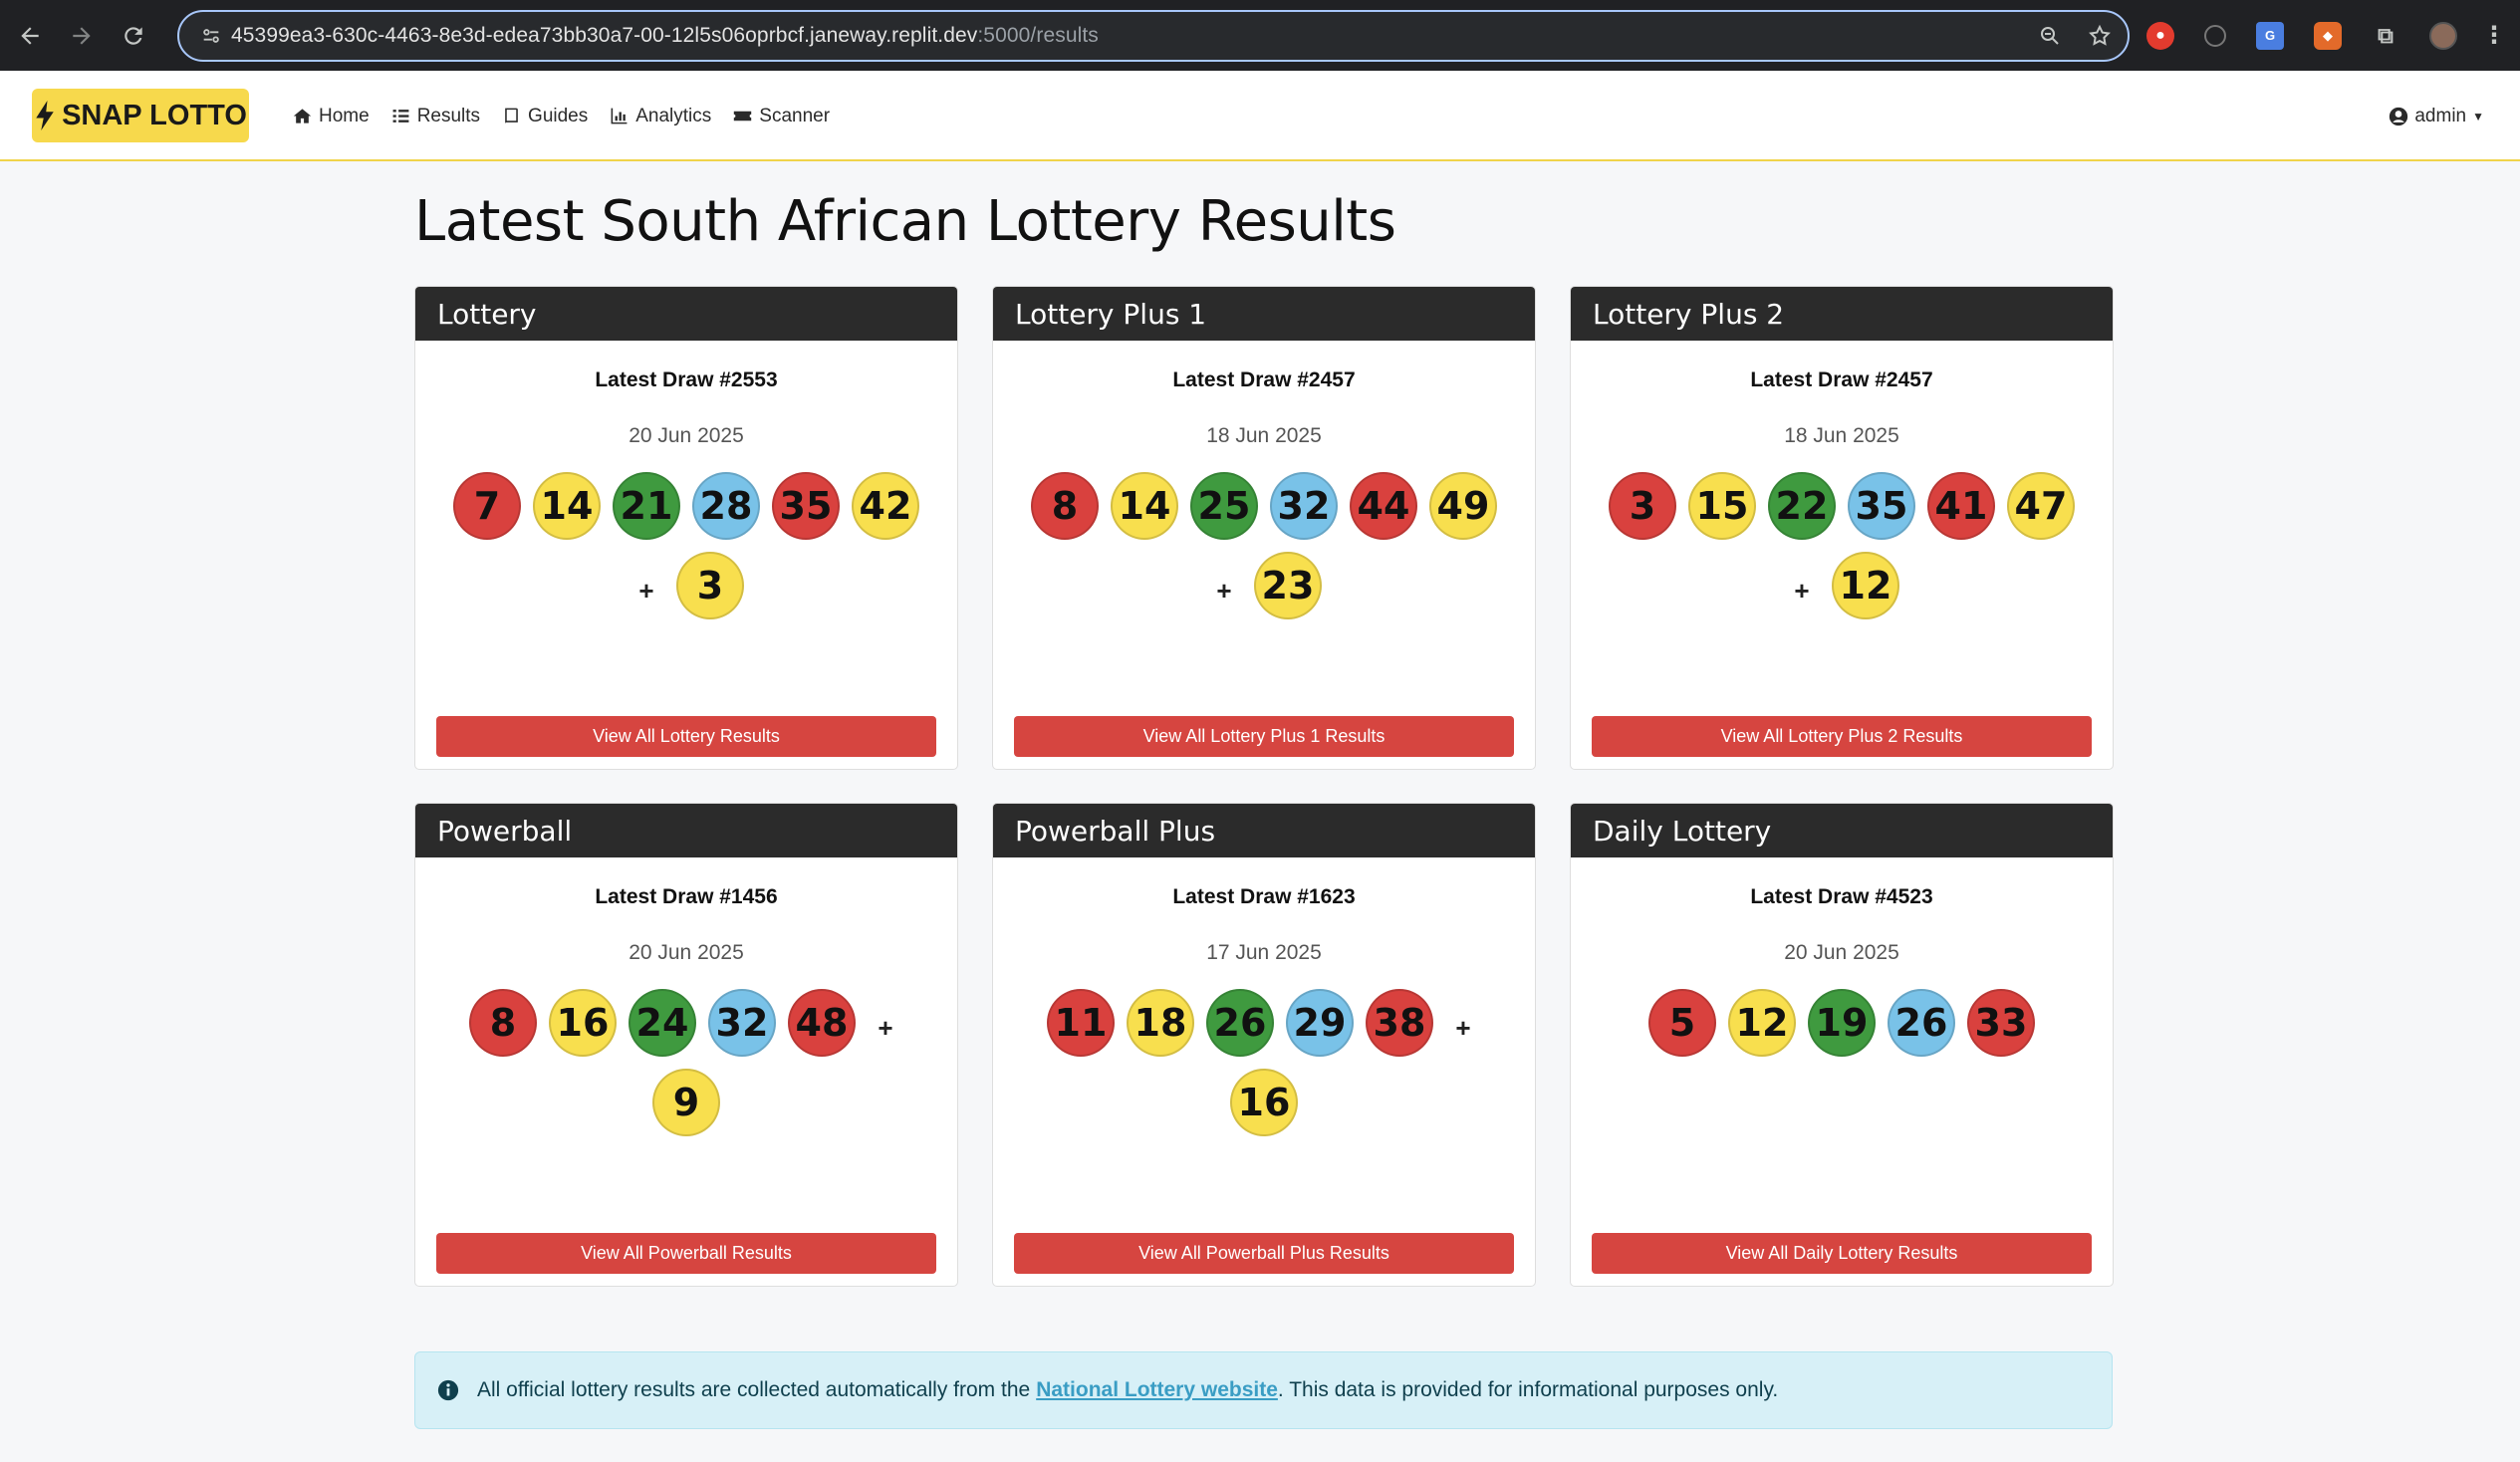 Image resolution: width=2520 pixels, height=1462 pixels. I want to click on card-title: Lottery Plus 2, so click(1842, 314).